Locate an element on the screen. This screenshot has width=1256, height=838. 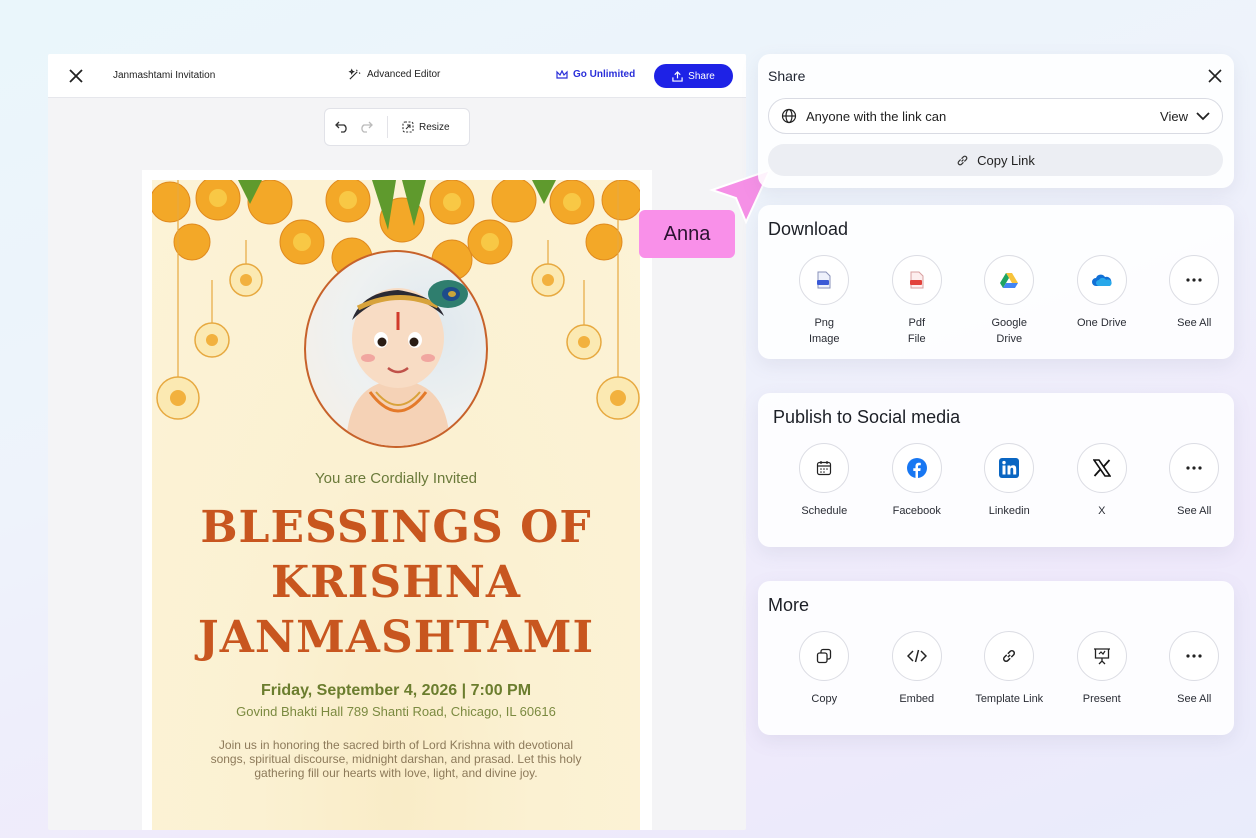
onedrive-label: One Drive is located at coordinates (1101, 323).